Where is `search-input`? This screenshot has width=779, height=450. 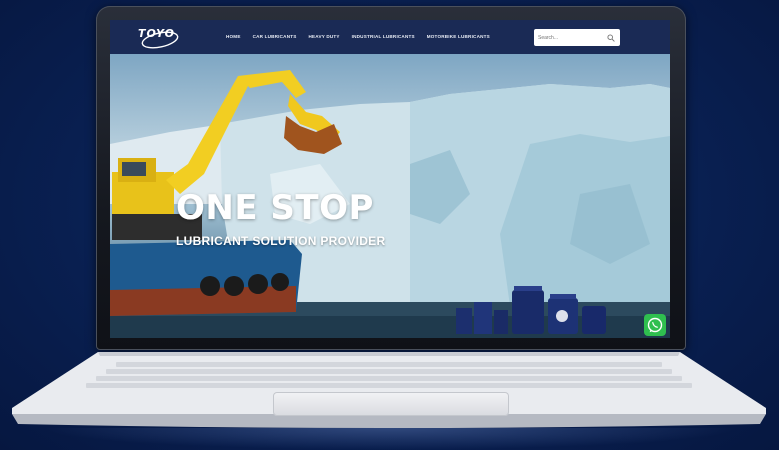
search-input is located at coordinates (569, 37).